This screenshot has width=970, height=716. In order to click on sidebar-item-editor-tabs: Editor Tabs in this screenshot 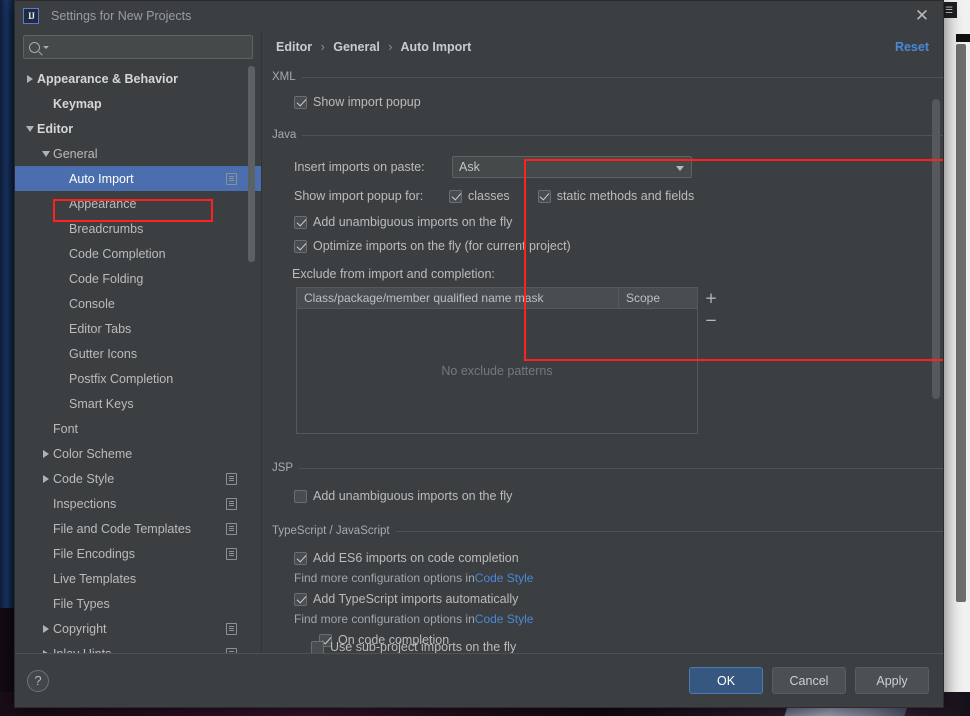, I will do `click(138, 328)`.